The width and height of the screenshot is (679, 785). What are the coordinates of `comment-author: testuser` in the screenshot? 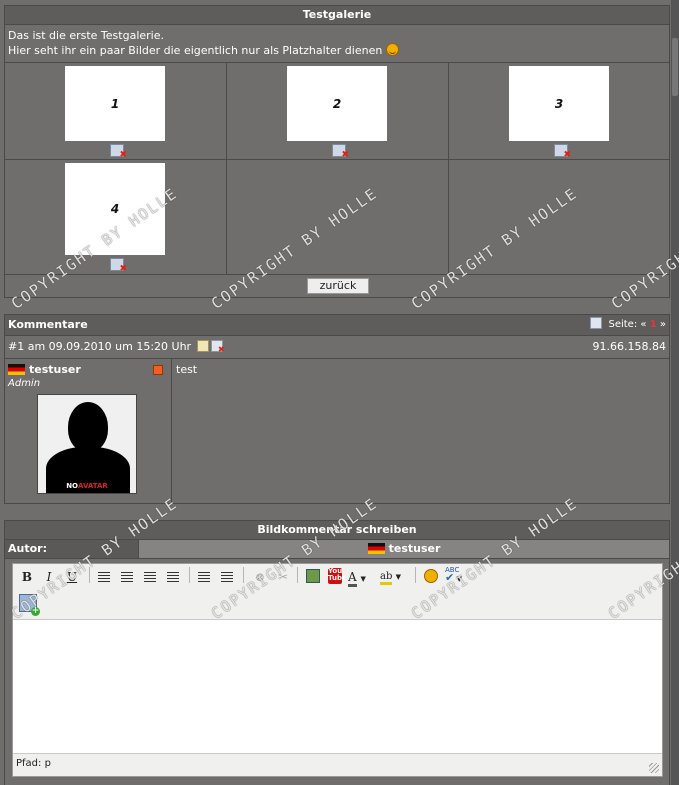 It's located at (88, 367).